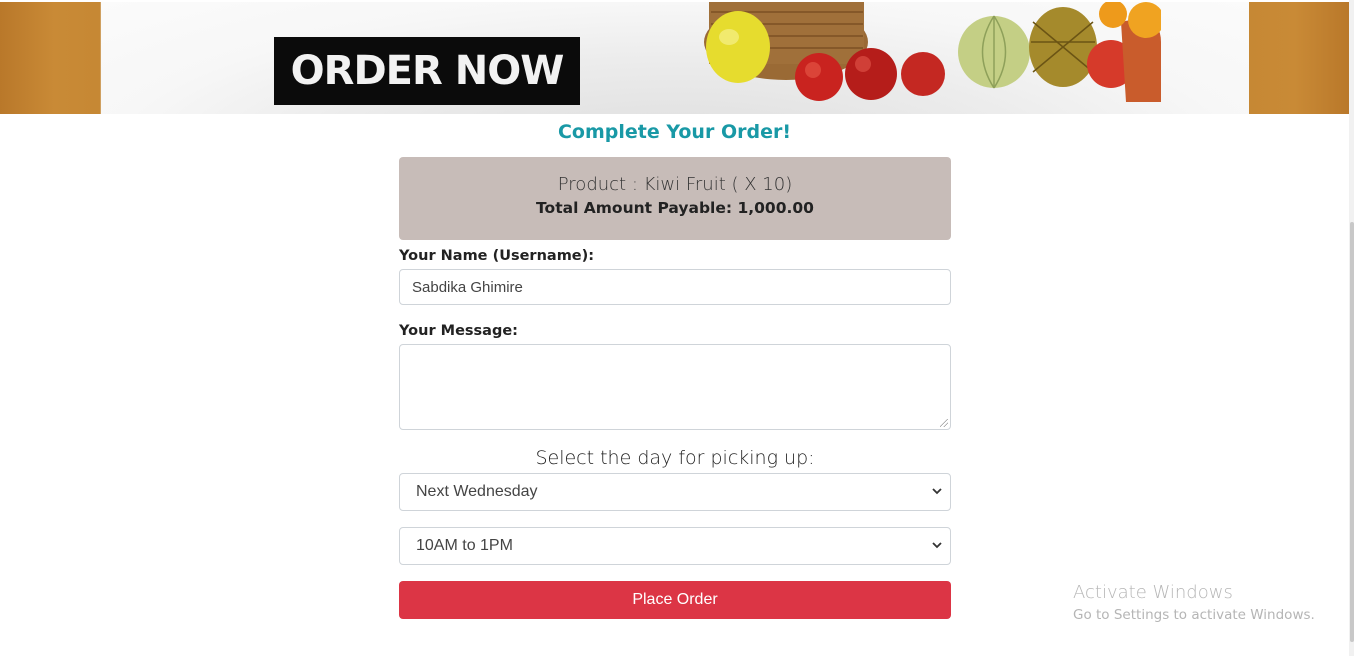 The image size is (1354, 656). I want to click on message-label: Your Message:, so click(458, 331).